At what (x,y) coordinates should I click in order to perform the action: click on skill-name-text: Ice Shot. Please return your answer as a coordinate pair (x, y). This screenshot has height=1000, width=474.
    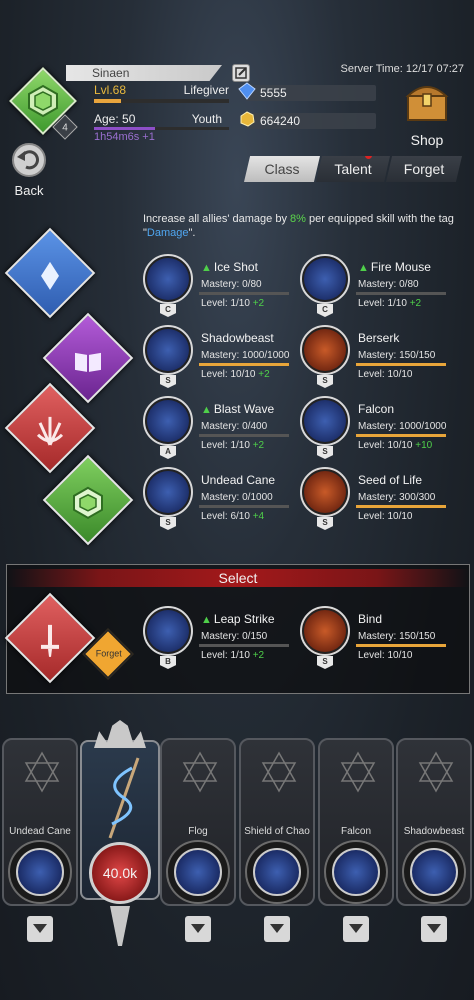
    Looking at the image, I should click on (235, 267).